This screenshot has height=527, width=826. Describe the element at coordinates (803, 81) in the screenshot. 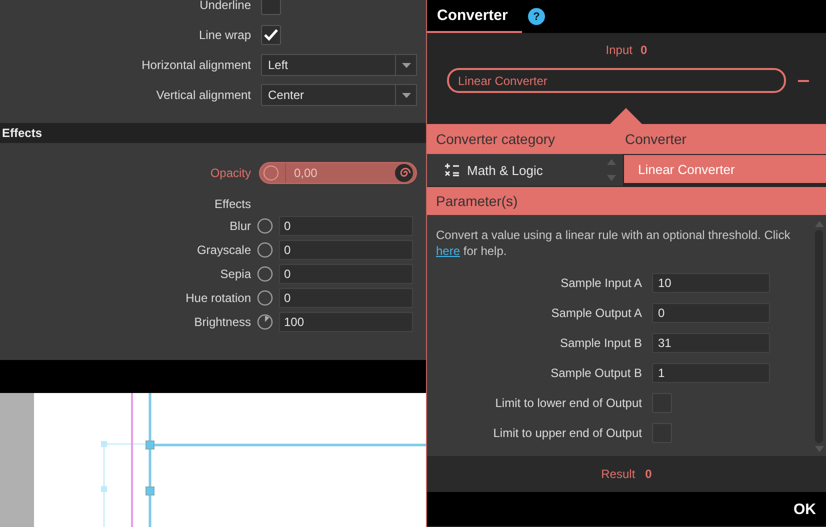

I see `minus-icon` at that location.